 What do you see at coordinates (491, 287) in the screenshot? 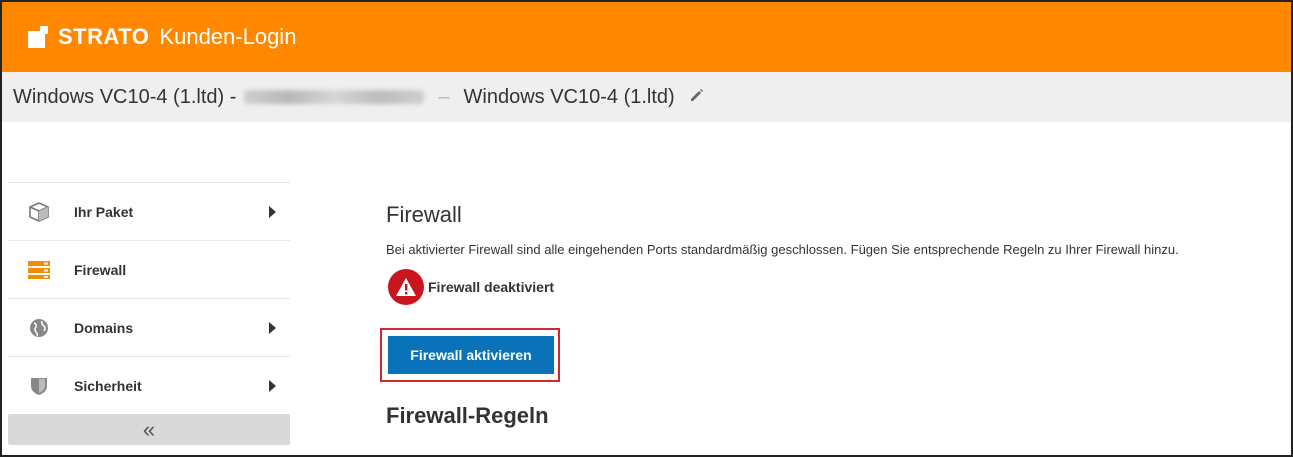
I see `status-text: Firewall deaktiviert` at bounding box center [491, 287].